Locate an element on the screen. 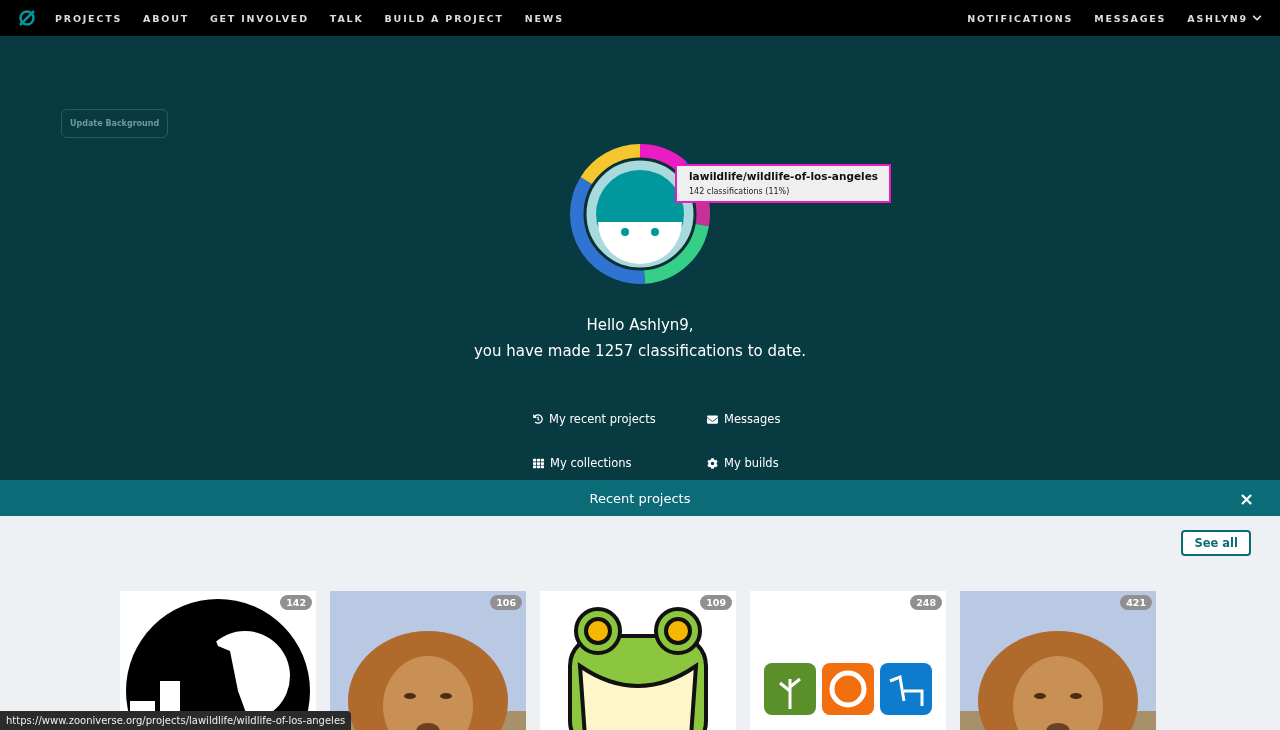 This screenshot has height=730, width=1280. nav-link: TALK is located at coordinates (346, 18).